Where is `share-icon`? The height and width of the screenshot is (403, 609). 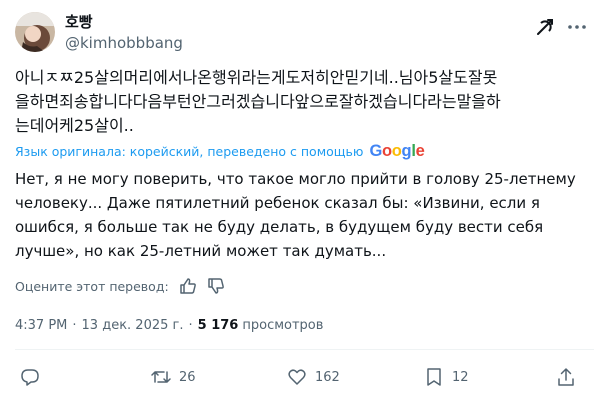
share-icon is located at coordinates (566, 377).